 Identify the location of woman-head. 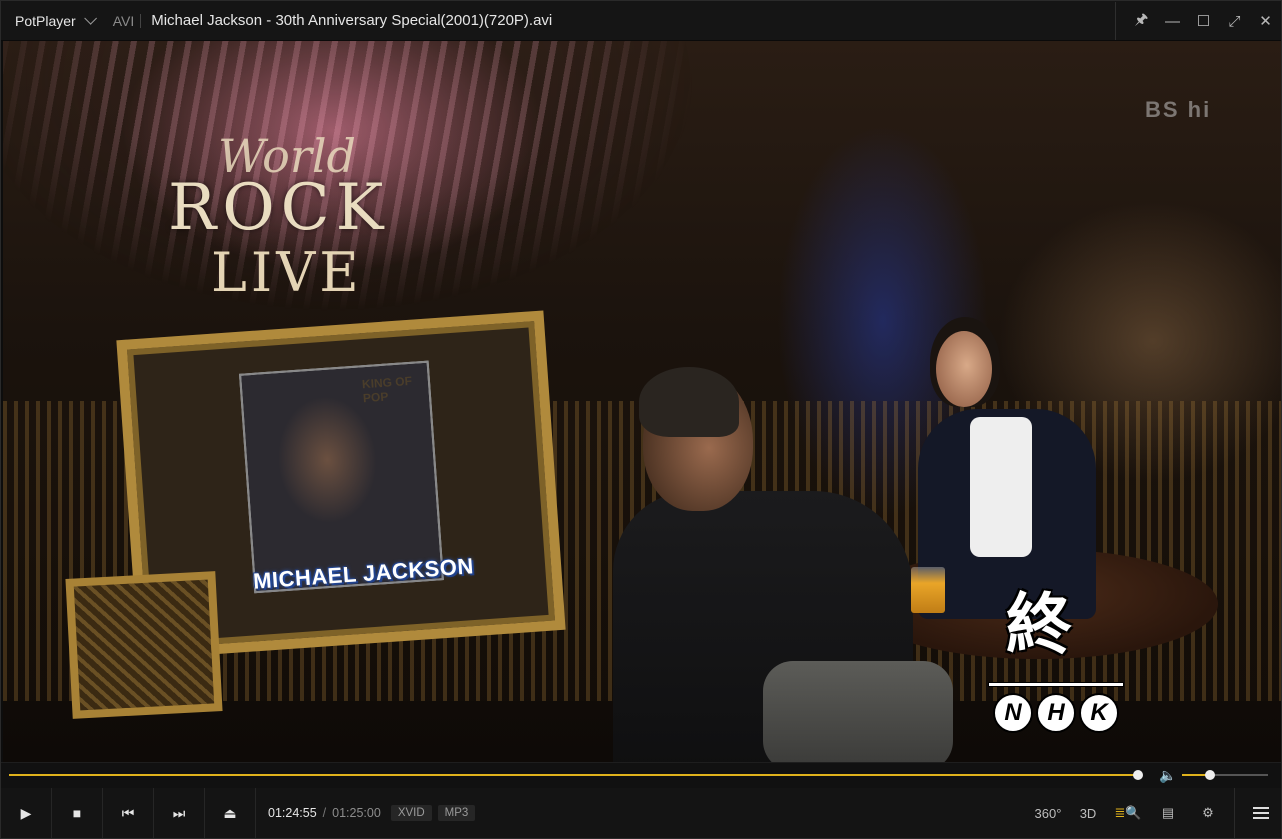
(964, 369).